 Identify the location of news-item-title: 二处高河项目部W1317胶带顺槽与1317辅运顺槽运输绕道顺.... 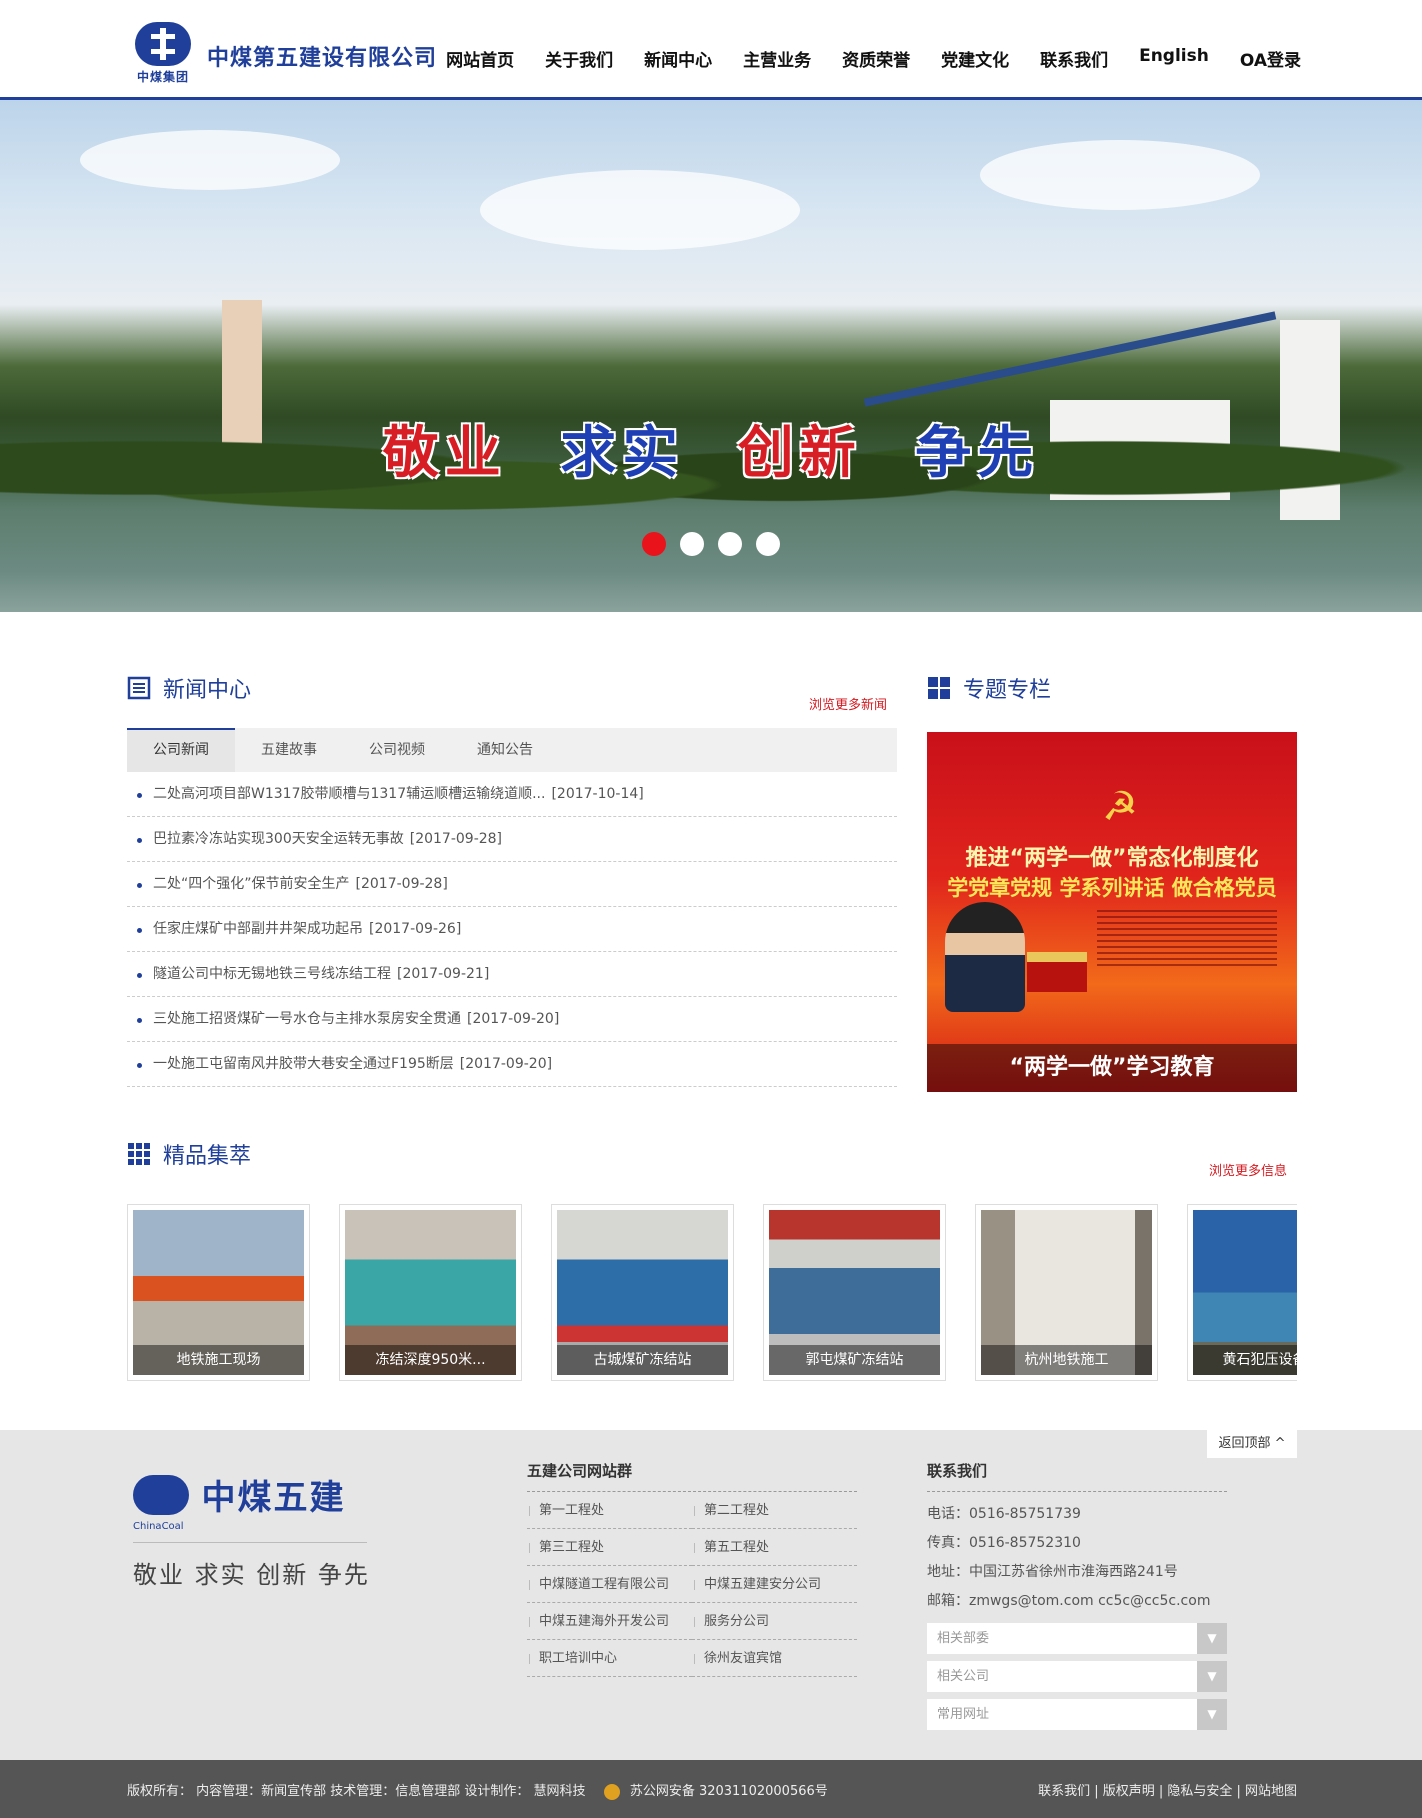
(349, 794).